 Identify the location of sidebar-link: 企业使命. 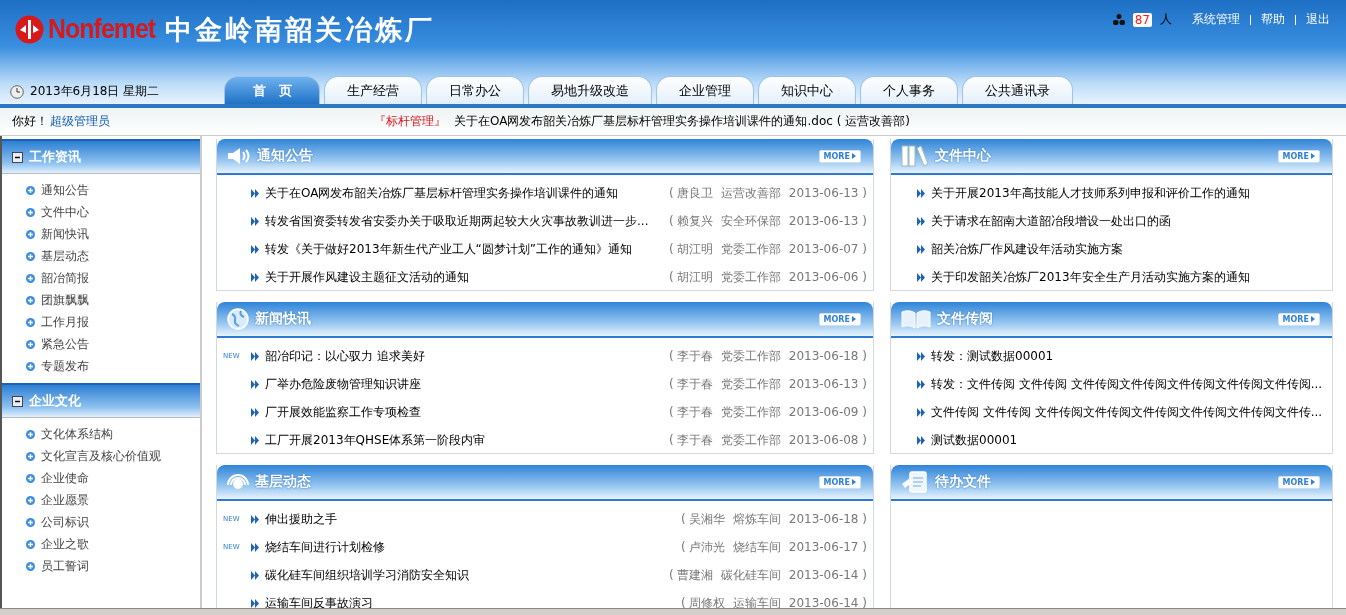
(65, 478).